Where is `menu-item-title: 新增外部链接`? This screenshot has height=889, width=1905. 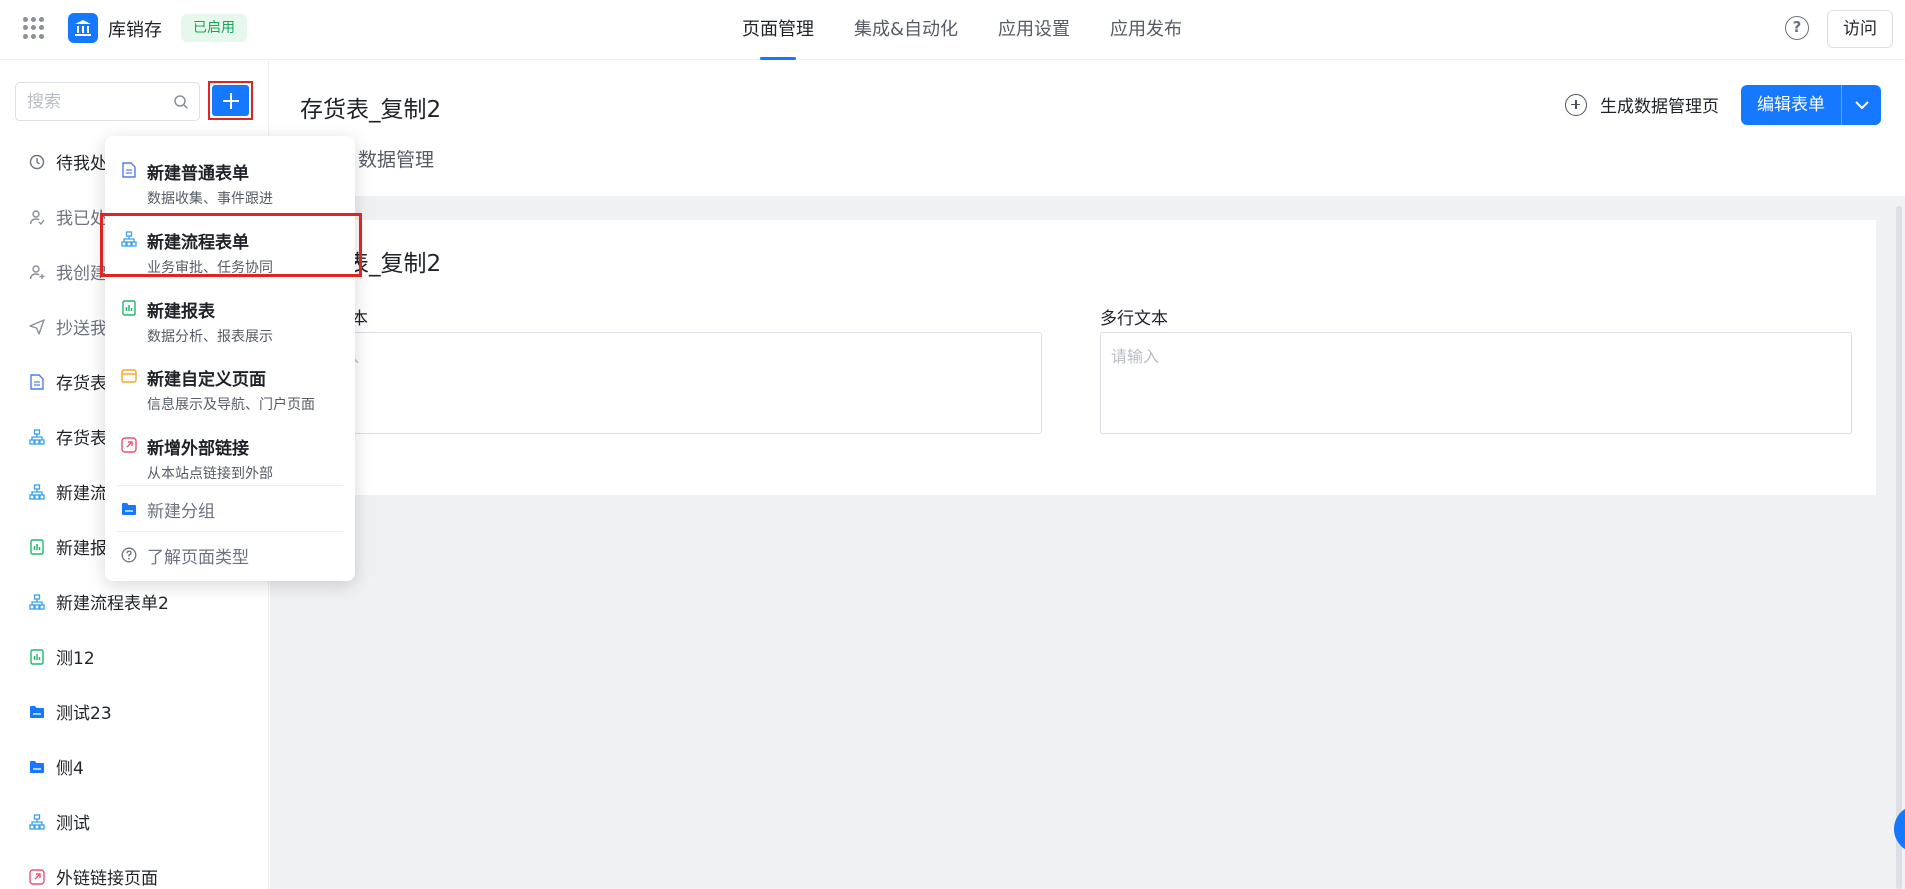
menu-item-title: 新增外部链接 is located at coordinates (198, 449).